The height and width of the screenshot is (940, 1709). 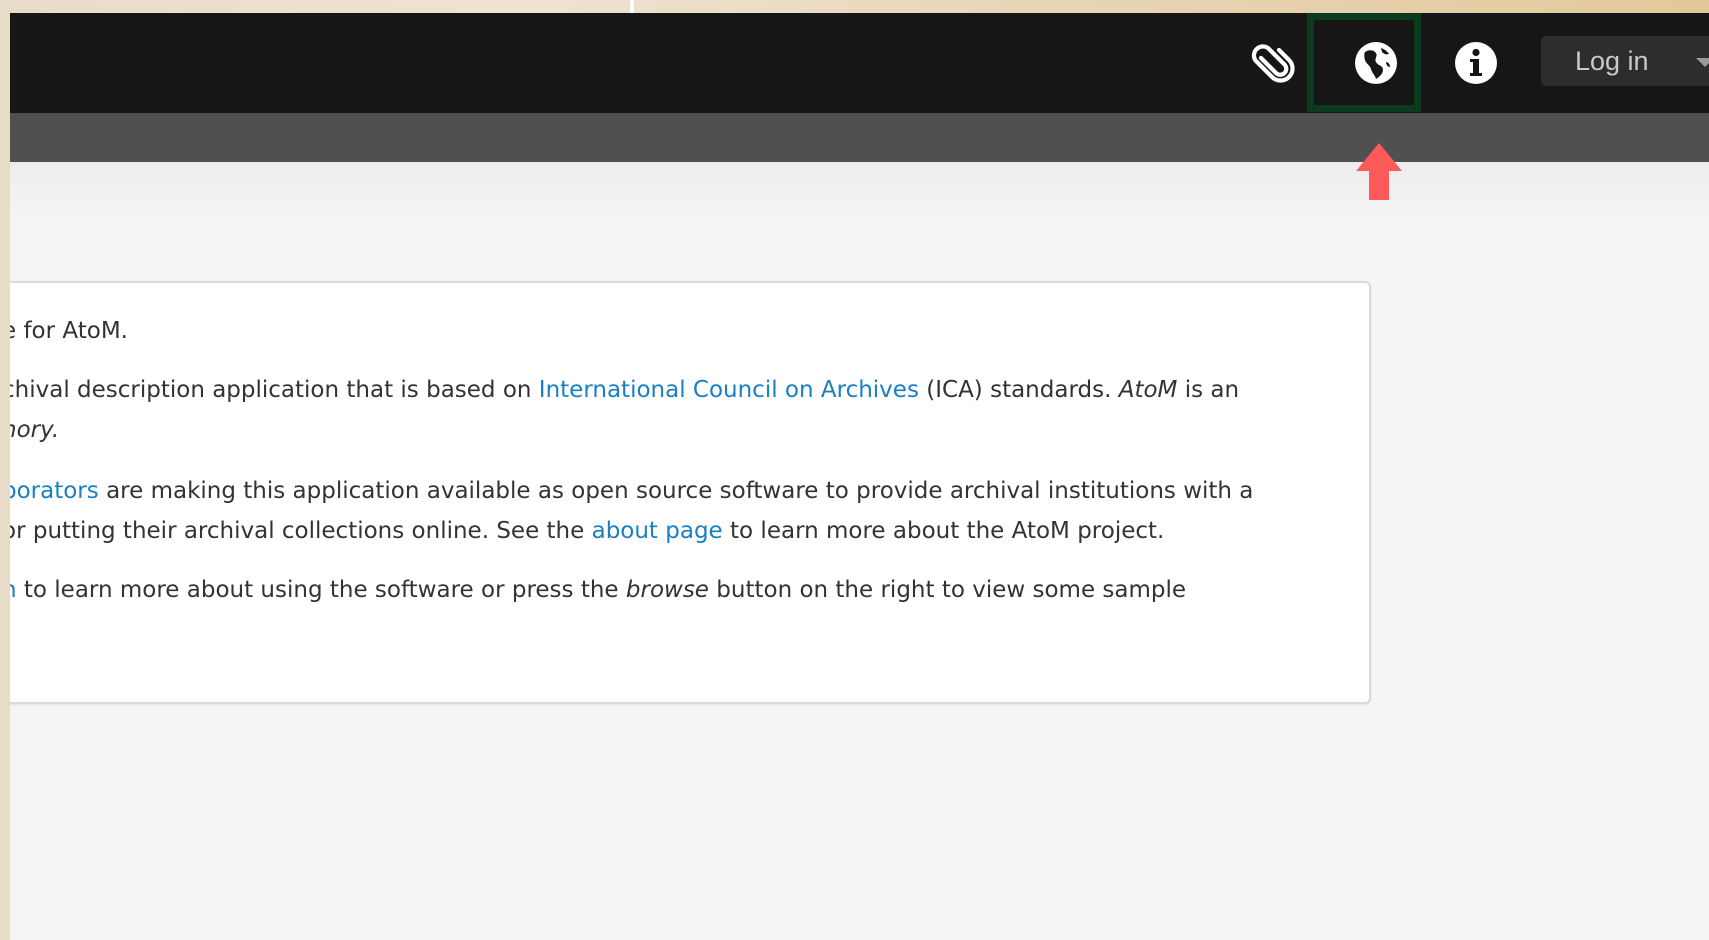 What do you see at coordinates (859, 137) in the screenshot?
I see `sub-navbar` at bounding box center [859, 137].